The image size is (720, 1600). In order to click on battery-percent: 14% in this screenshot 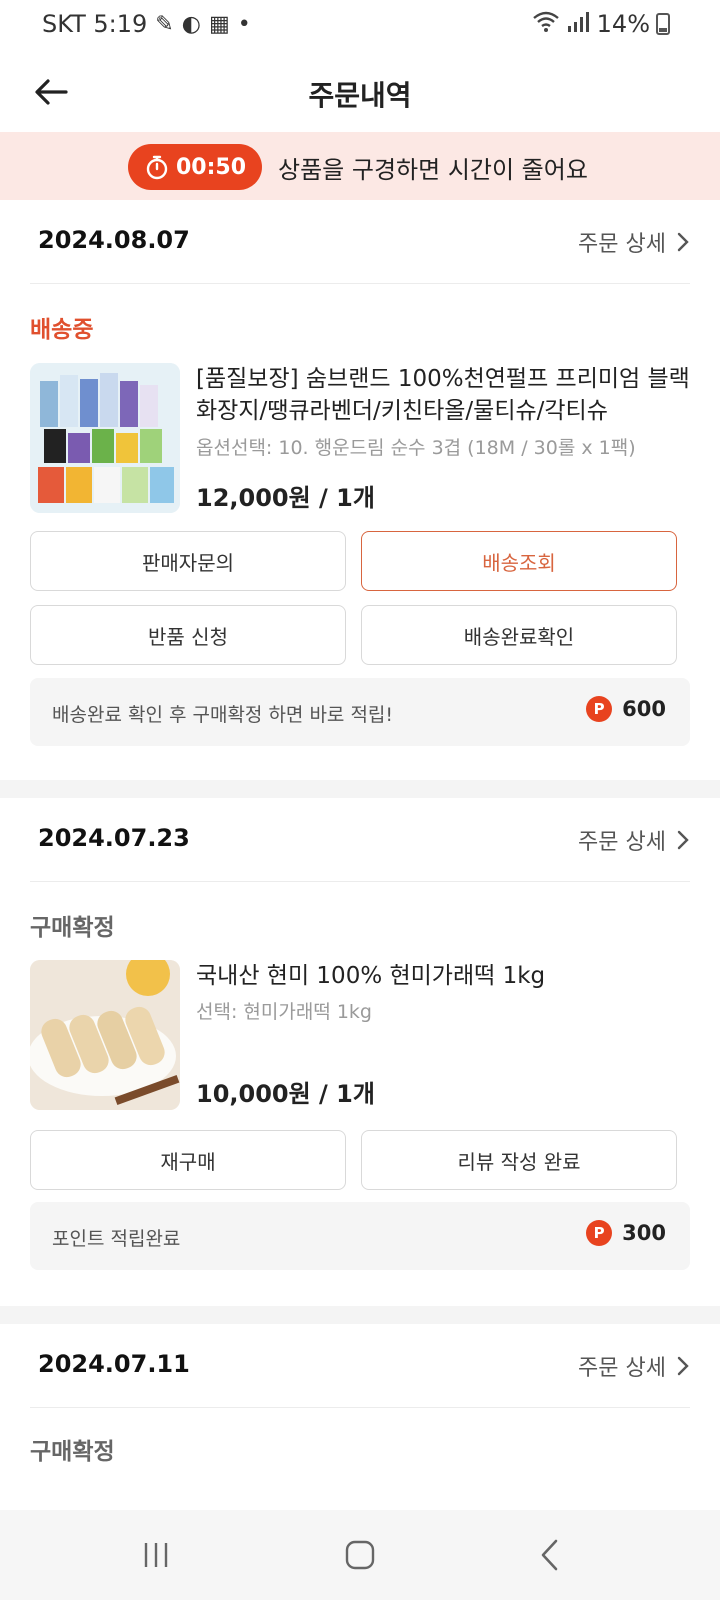, I will do `click(623, 24)`.